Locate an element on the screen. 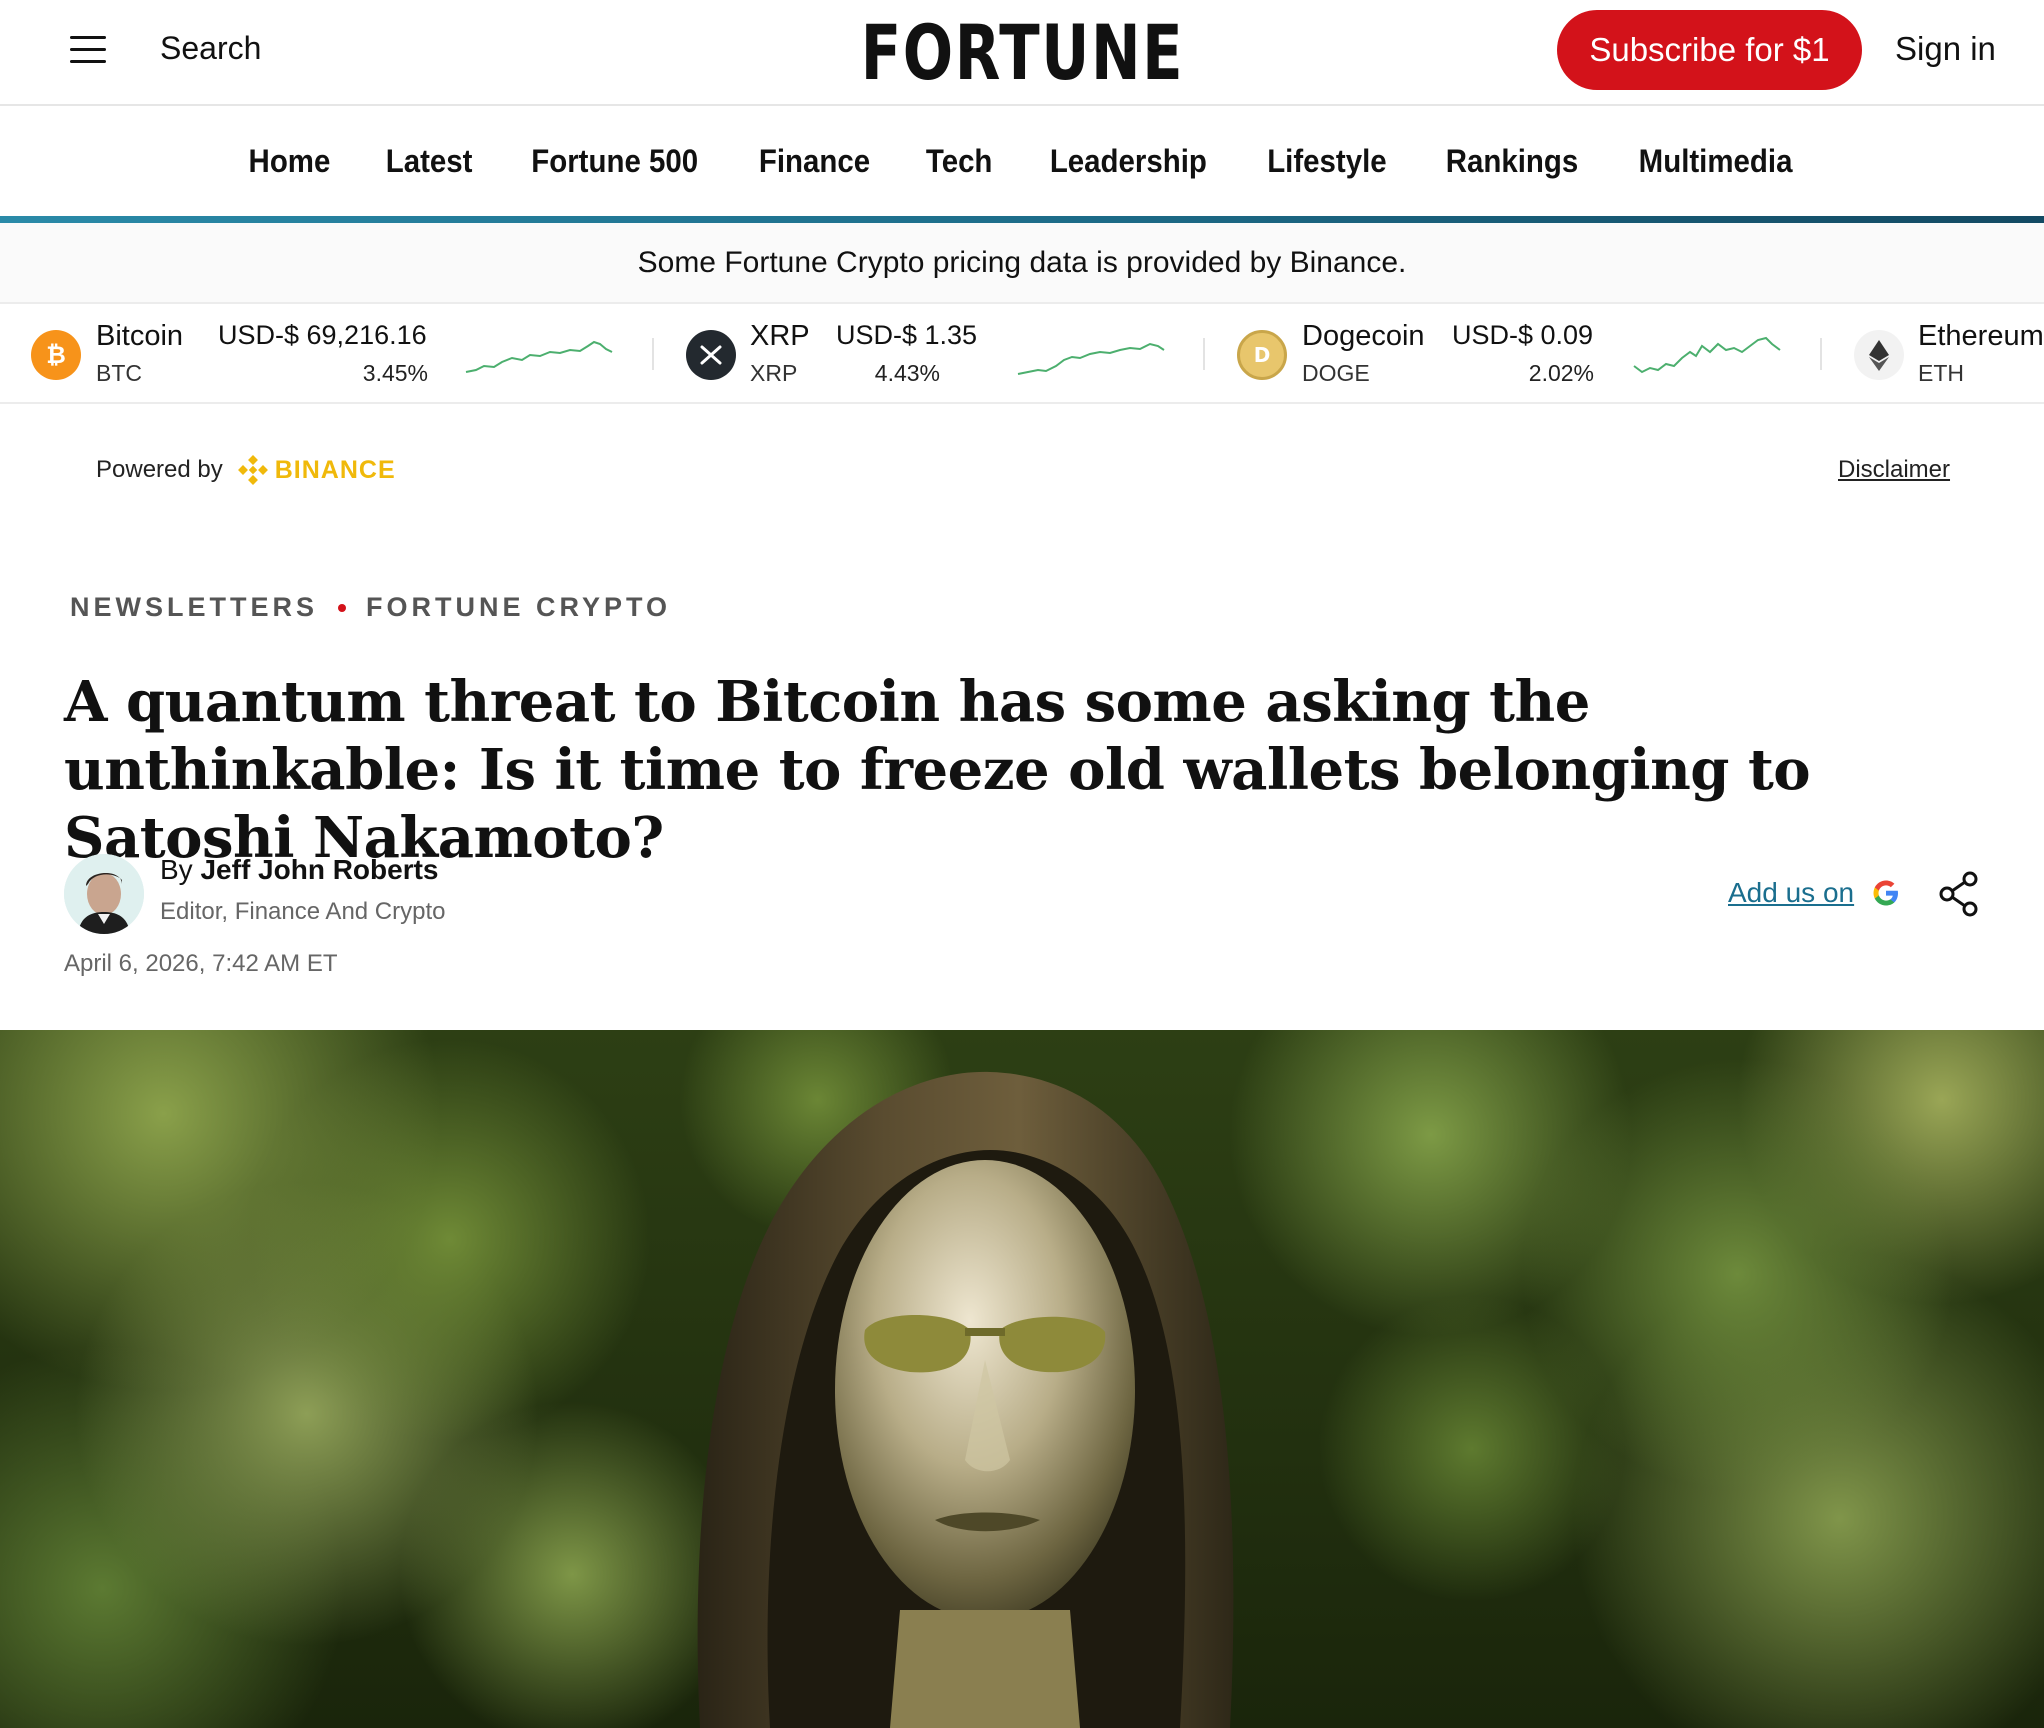 The width and height of the screenshot is (2044, 1728). coin-change: 4.43% is located at coordinates (907, 373).